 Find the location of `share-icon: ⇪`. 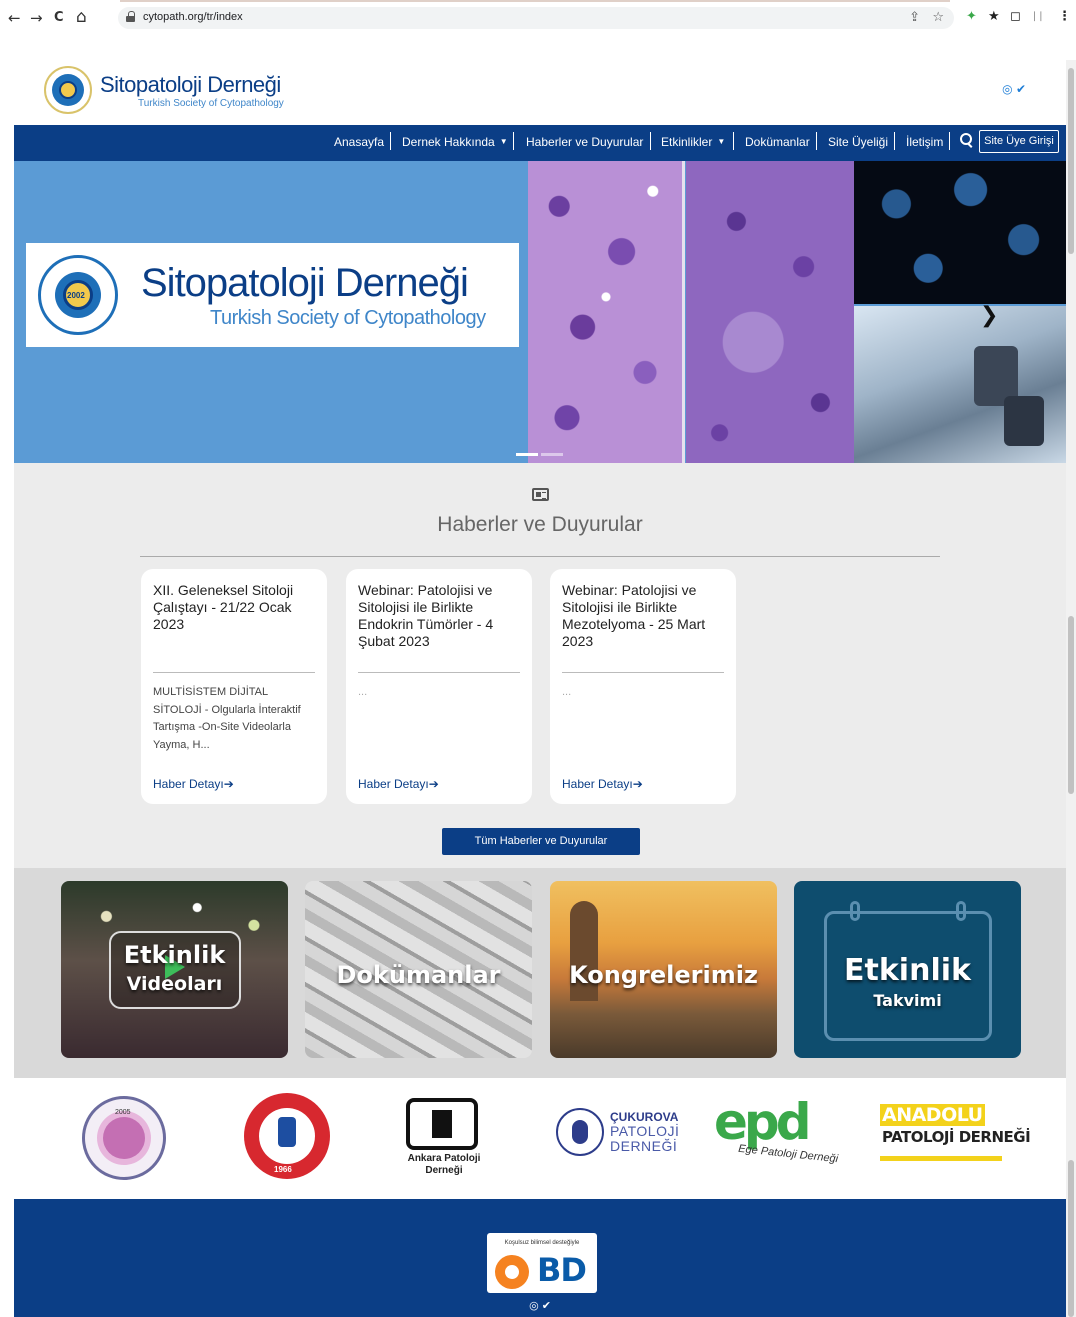

share-icon: ⇪ is located at coordinates (914, 17).